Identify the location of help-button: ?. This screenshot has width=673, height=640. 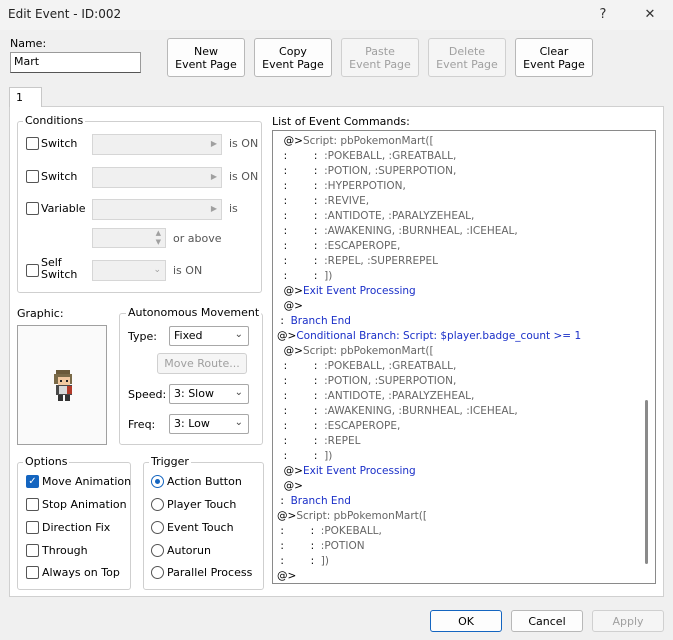
(603, 15).